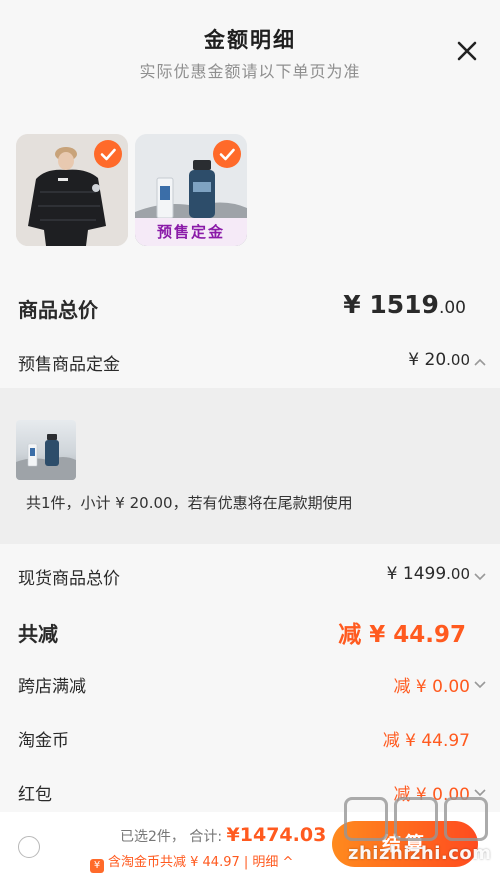 The width and height of the screenshot is (500, 873). What do you see at coordinates (250, 40) in the screenshot?
I see `sheet-title: 金额明细` at bounding box center [250, 40].